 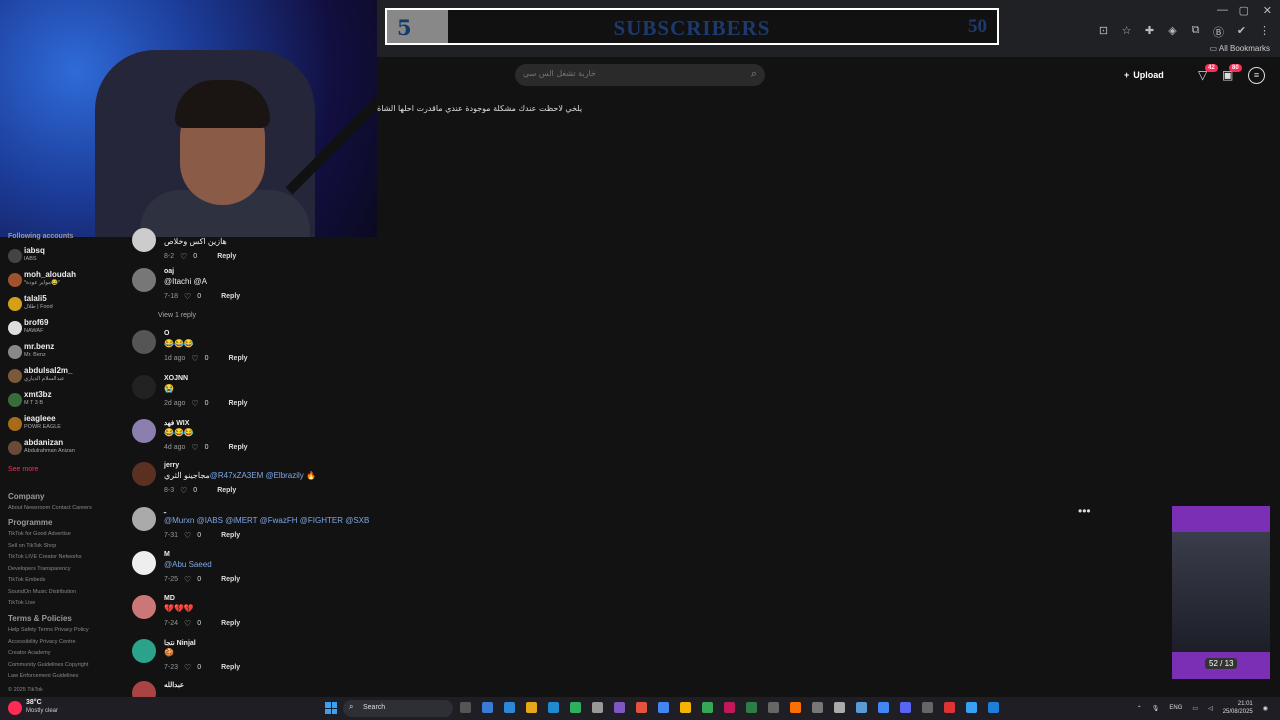 What do you see at coordinates (398, 708) in the screenshot?
I see `taskbar-search: ⌕ Search` at bounding box center [398, 708].